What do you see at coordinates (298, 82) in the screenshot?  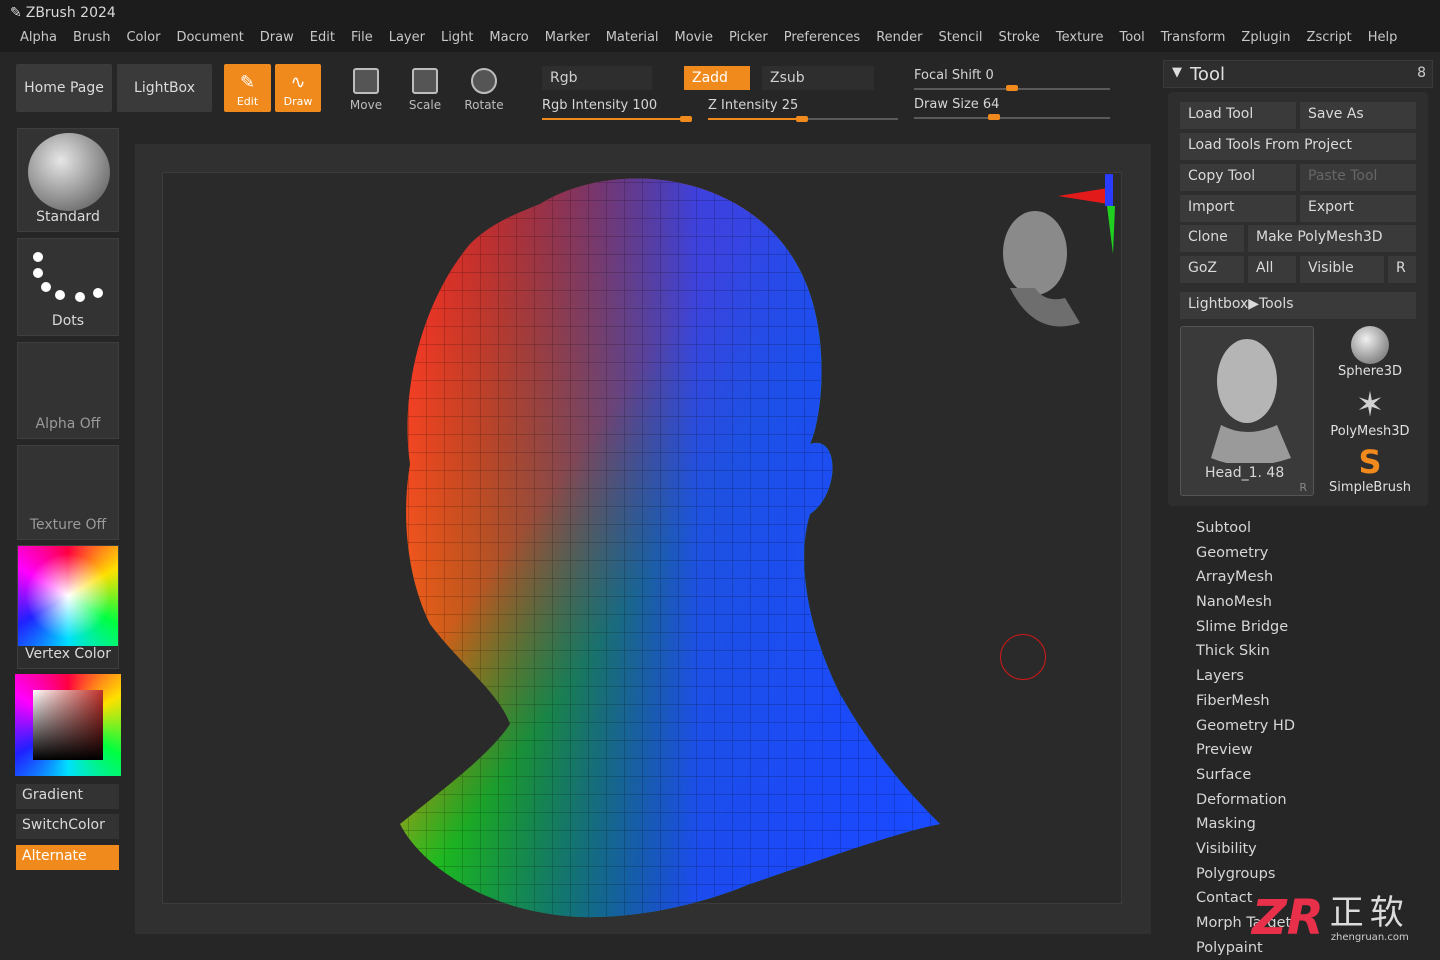 I see `draw-icon: ∿` at bounding box center [298, 82].